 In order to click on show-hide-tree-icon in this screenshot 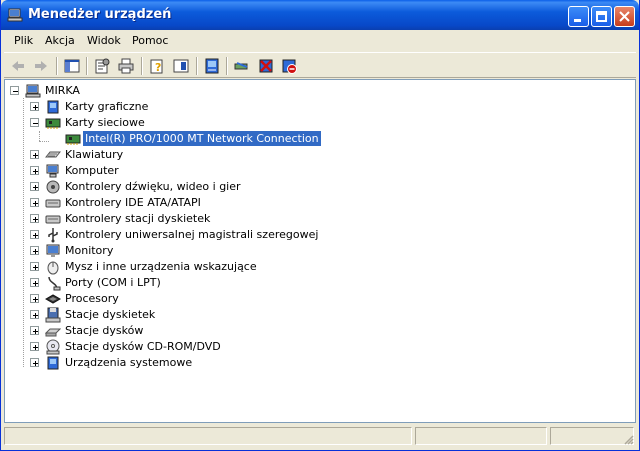, I will do `click(72, 66)`.